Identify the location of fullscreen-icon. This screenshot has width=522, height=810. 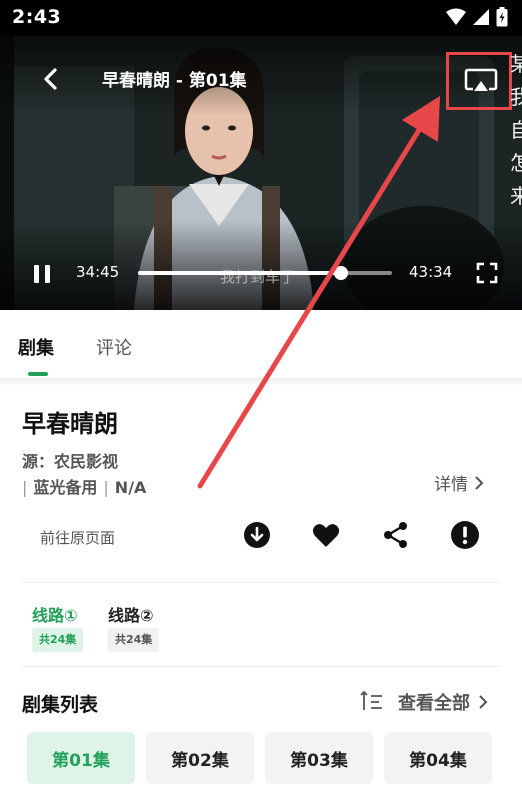
(487, 273).